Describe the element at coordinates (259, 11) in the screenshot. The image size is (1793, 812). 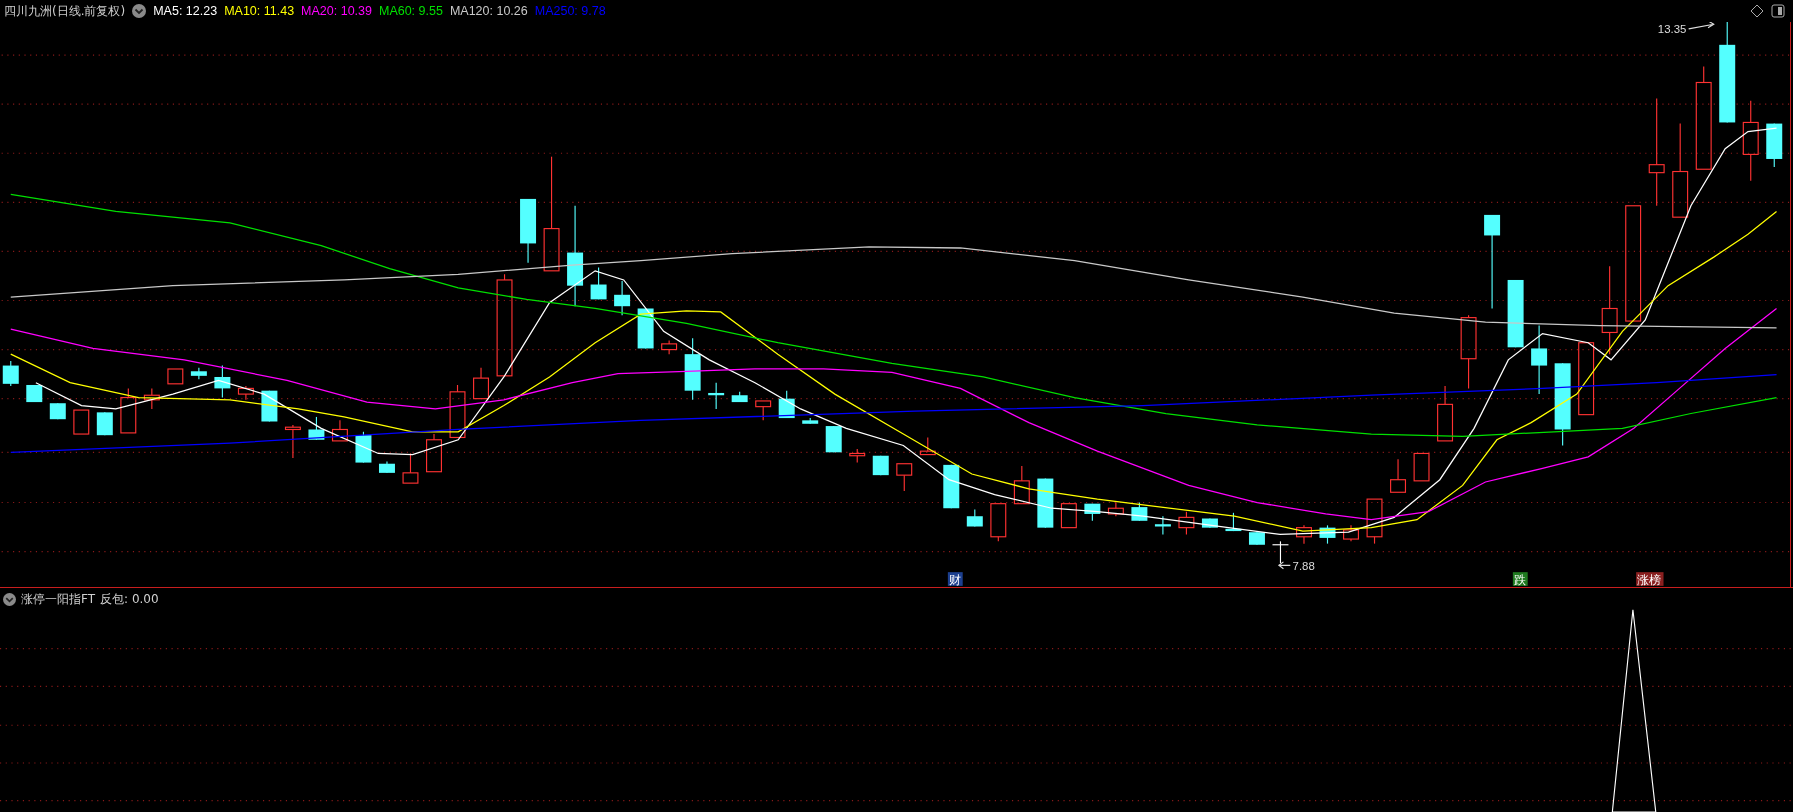
I see `moving-average-value: MA10: 11.43` at that location.